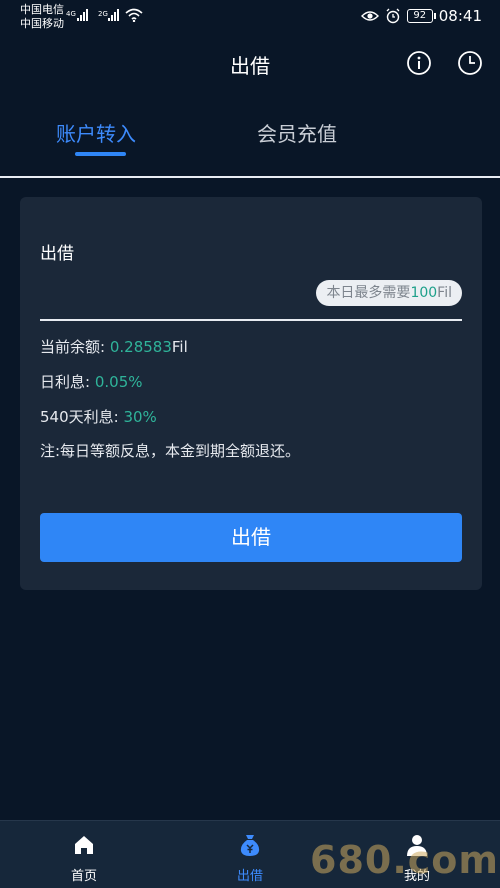 This screenshot has width=500, height=888. What do you see at coordinates (250, 139) in the screenshot?
I see `tab-bar: 账户转入 会员充值` at bounding box center [250, 139].